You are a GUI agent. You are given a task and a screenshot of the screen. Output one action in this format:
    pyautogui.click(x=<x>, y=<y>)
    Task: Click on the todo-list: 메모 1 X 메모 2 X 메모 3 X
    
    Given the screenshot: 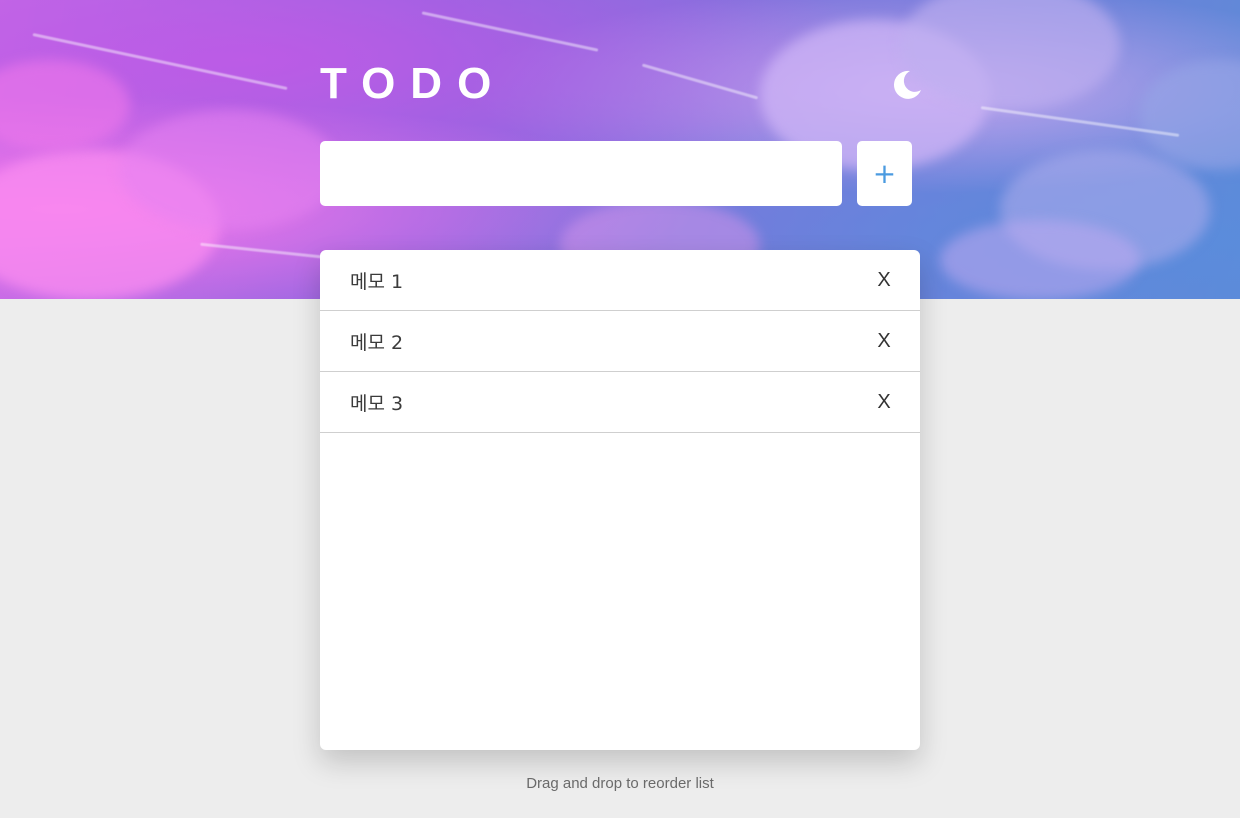 What is the action you would take?
    pyautogui.click(x=620, y=341)
    